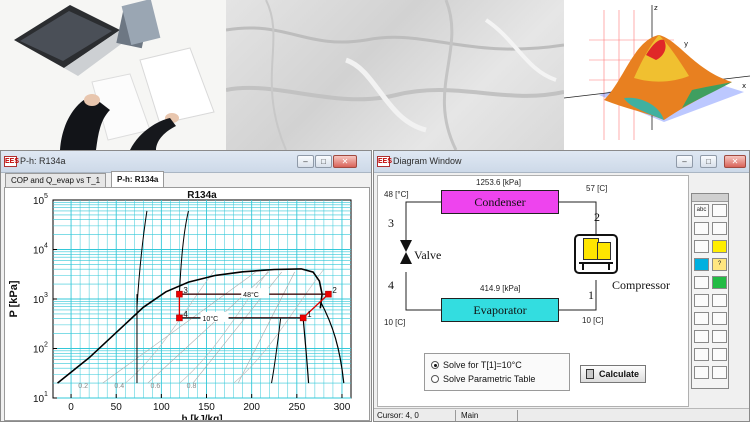  What do you see at coordinates (701, 372) in the screenshot?
I see `checkbox-icon` at bounding box center [701, 372].